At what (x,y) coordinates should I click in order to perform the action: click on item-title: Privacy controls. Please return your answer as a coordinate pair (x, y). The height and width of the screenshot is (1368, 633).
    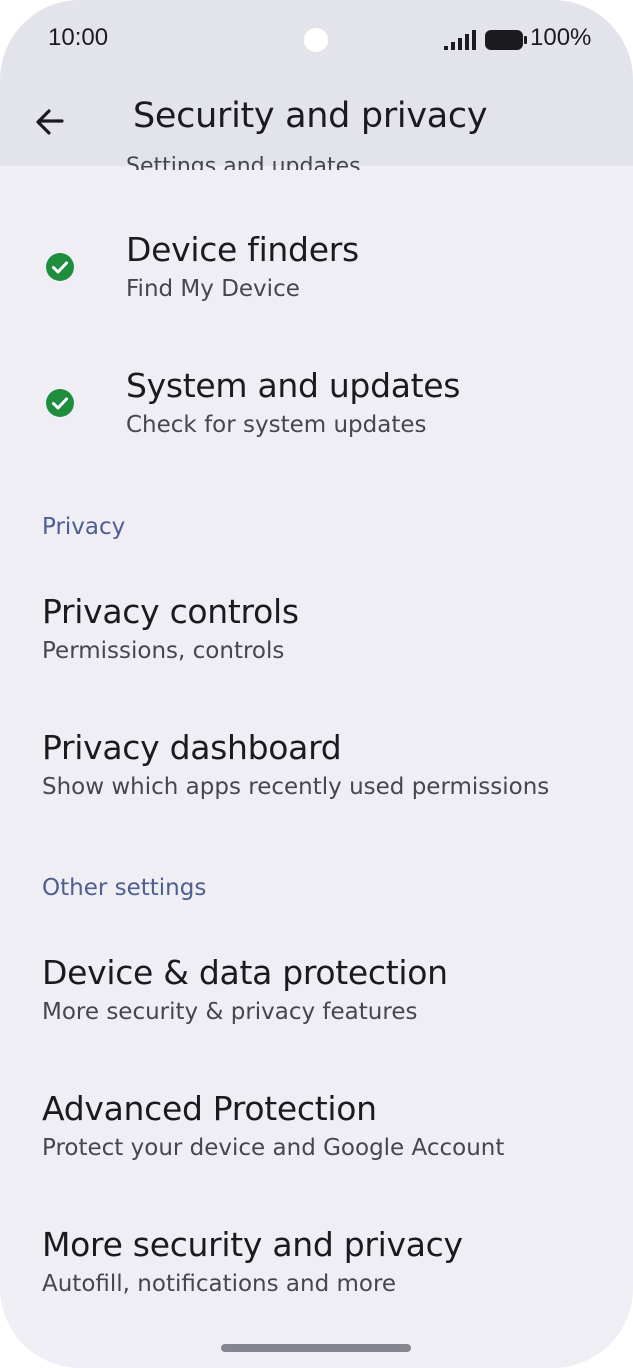
    Looking at the image, I should click on (170, 611).